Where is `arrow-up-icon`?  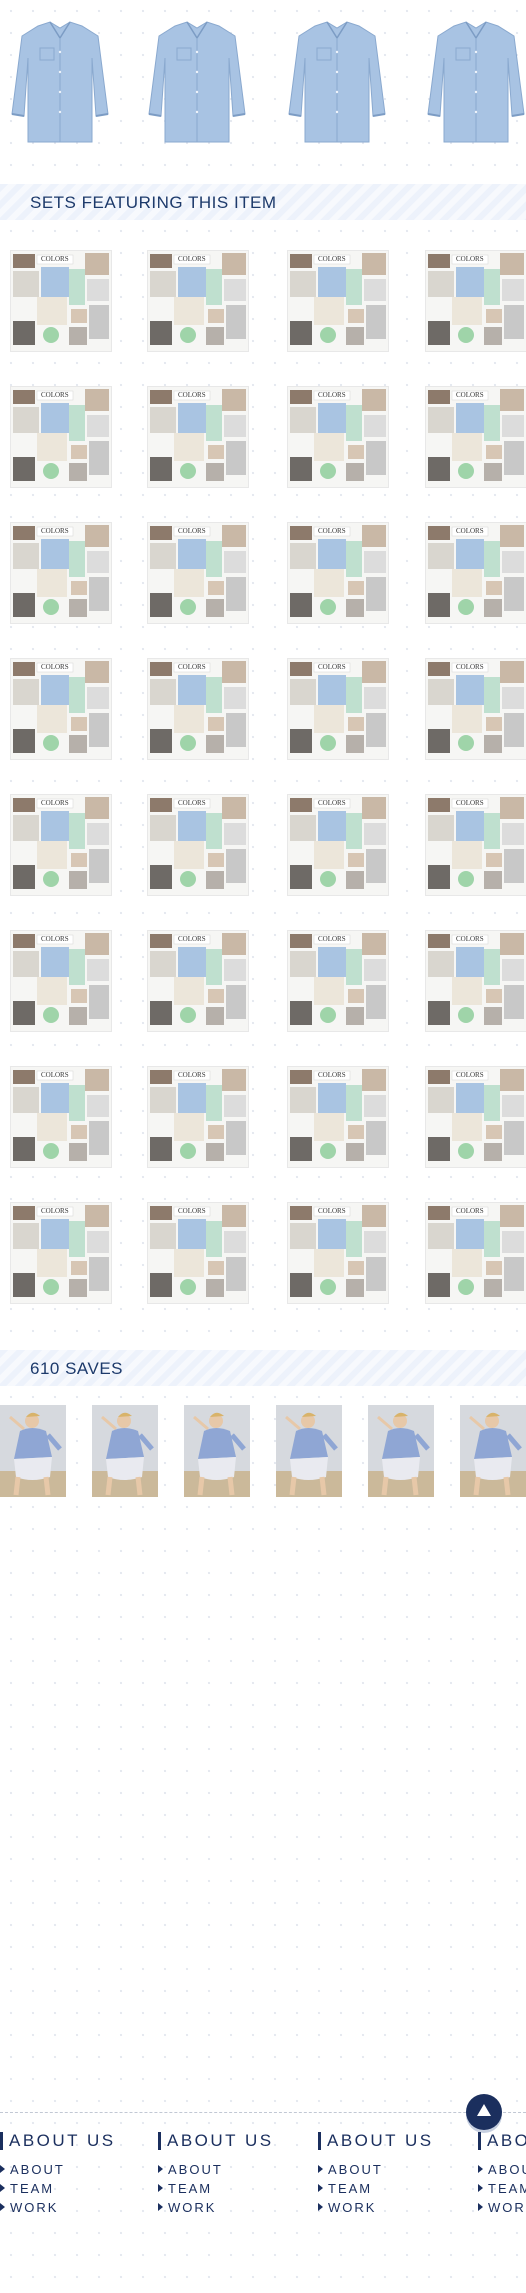 arrow-up-icon is located at coordinates (484, 2110).